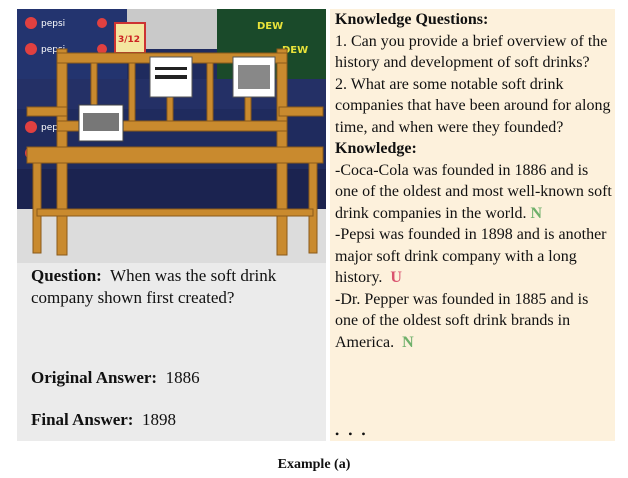 This screenshot has height=478, width=628. What do you see at coordinates (129, 40) in the screenshot?
I see `price-tag: 3/12` at bounding box center [129, 40].